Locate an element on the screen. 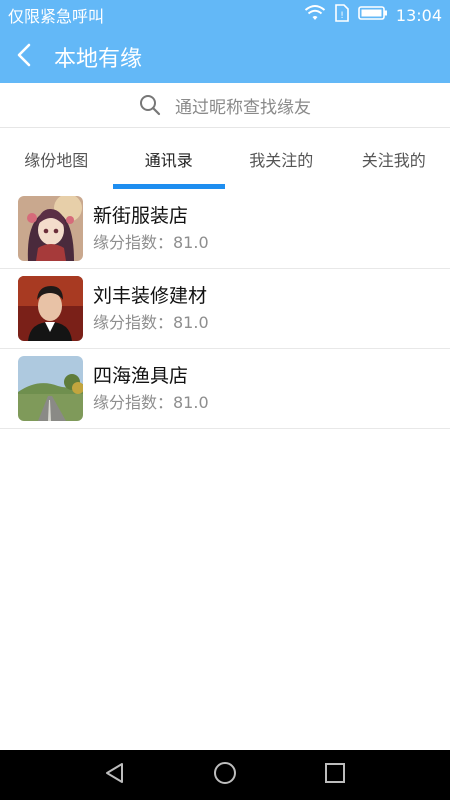 This screenshot has width=450, height=800. carrier-text: 仅限紧急呼叫 is located at coordinates (56, 16).